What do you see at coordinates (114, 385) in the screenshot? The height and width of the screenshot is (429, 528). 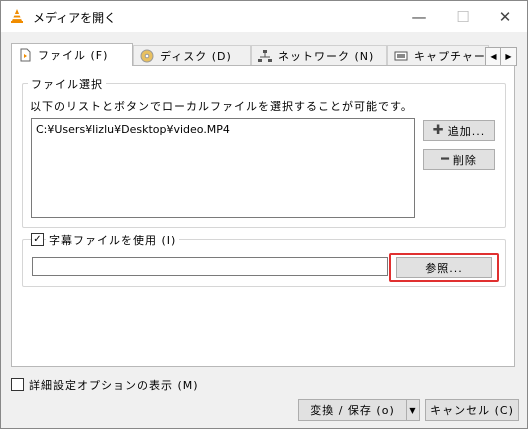 I see `advanced-options-label: 詳細設定オプションの表示 (M)` at bounding box center [114, 385].